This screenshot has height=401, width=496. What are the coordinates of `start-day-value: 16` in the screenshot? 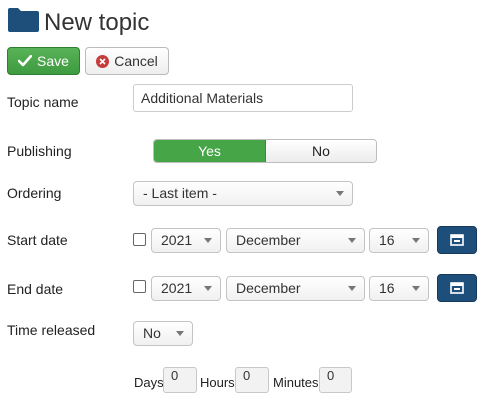 It's located at (387, 240).